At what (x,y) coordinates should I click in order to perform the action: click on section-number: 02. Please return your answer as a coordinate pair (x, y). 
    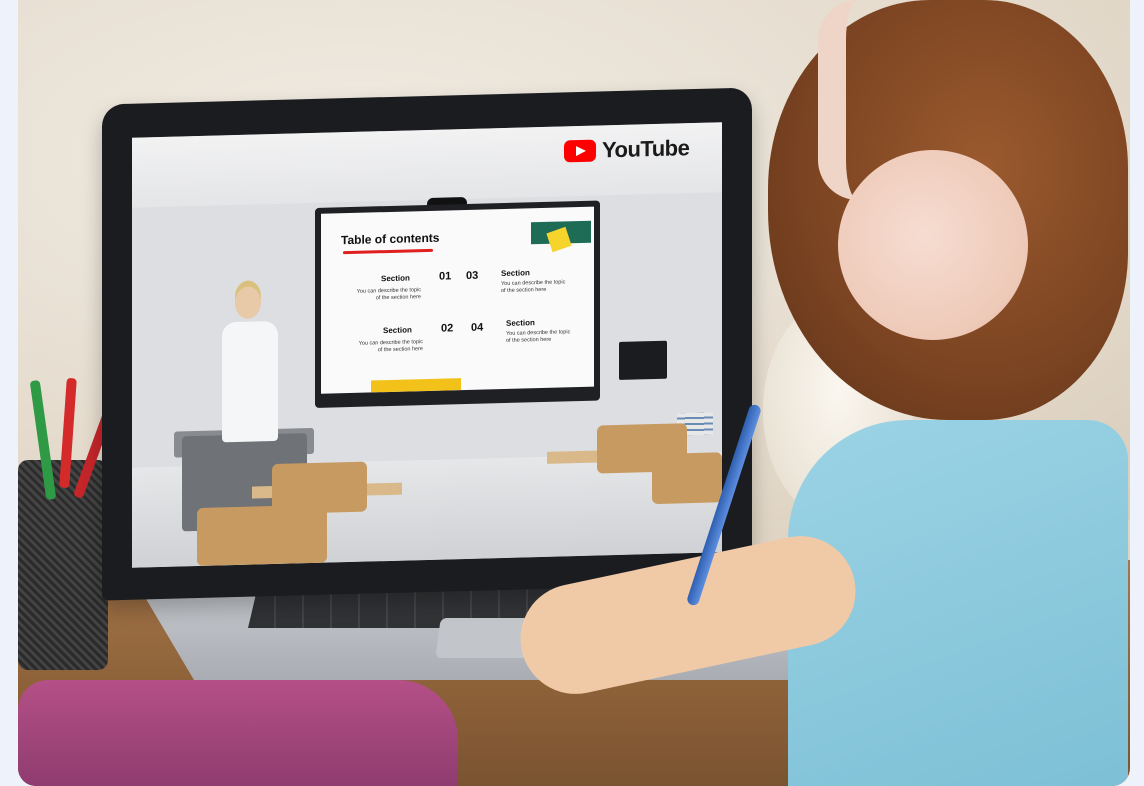
    Looking at the image, I should click on (447, 328).